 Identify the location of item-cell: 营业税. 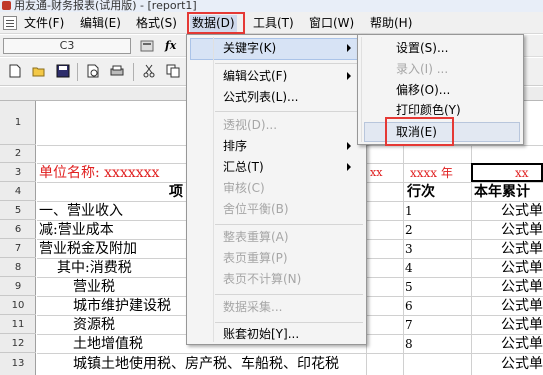
(94, 287).